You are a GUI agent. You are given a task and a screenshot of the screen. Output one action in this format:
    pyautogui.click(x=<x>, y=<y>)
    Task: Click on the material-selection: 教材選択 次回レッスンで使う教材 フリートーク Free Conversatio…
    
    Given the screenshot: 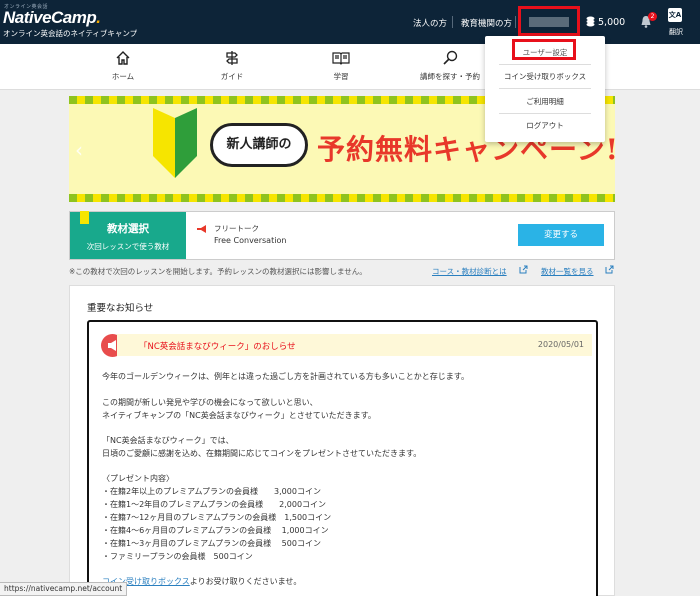 What is the action you would take?
    pyautogui.click(x=342, y=235)
    